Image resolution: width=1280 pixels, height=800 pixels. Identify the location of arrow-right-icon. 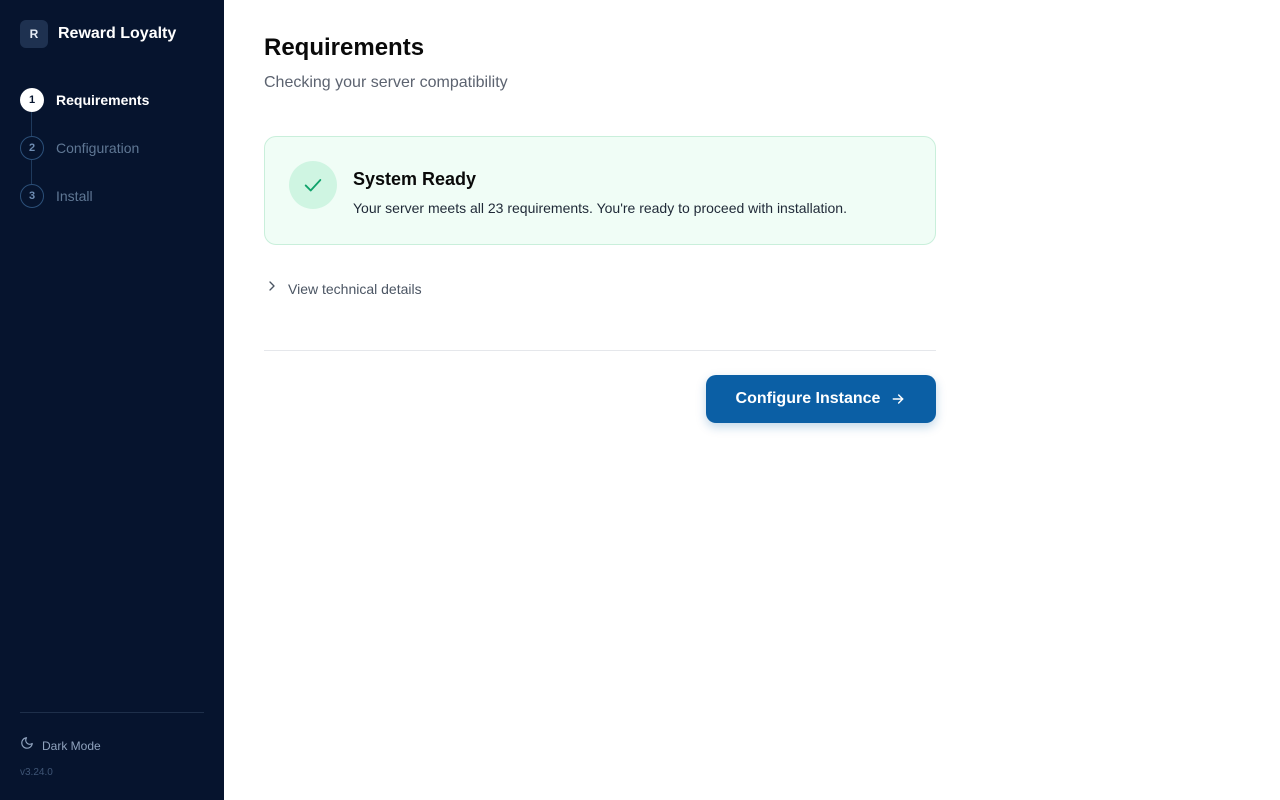
(898, 399).